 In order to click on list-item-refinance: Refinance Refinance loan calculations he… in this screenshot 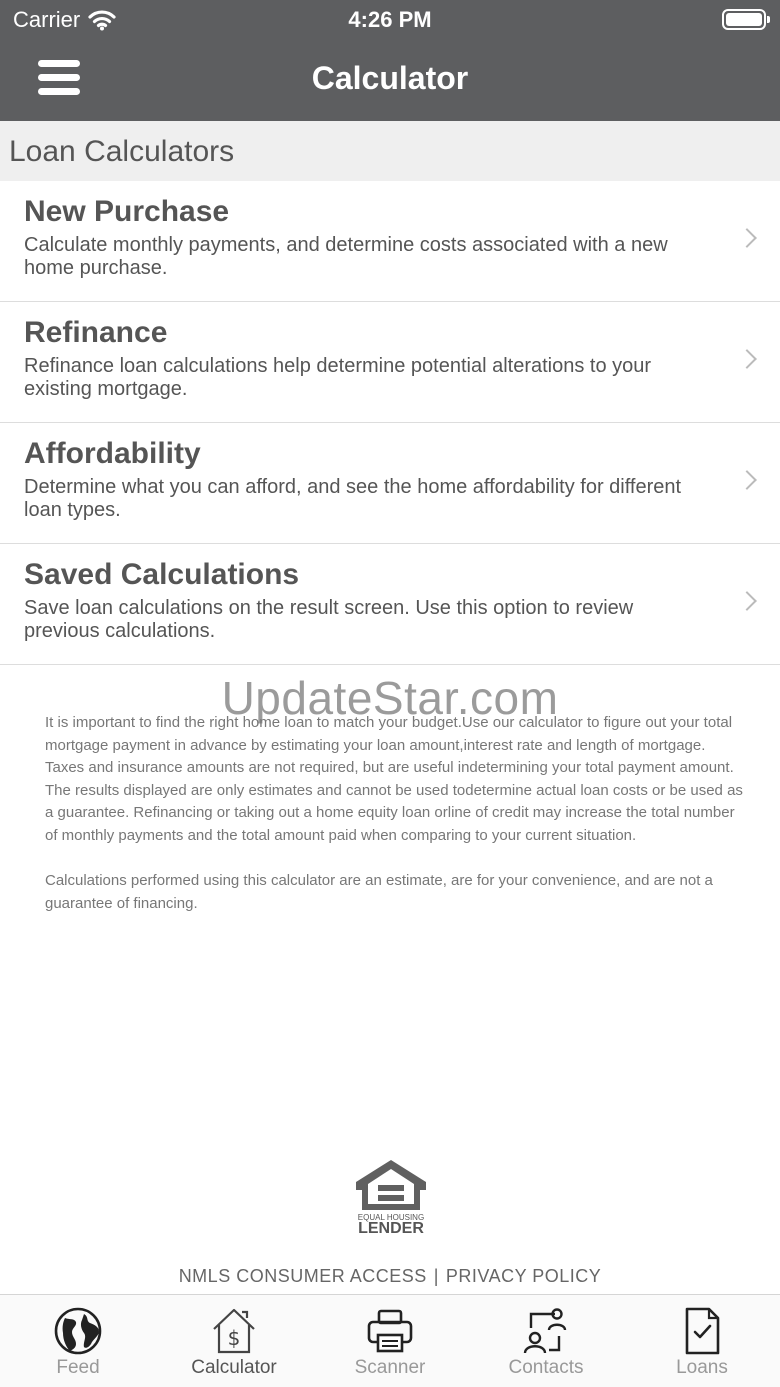, I will do `click(390, 362)`.